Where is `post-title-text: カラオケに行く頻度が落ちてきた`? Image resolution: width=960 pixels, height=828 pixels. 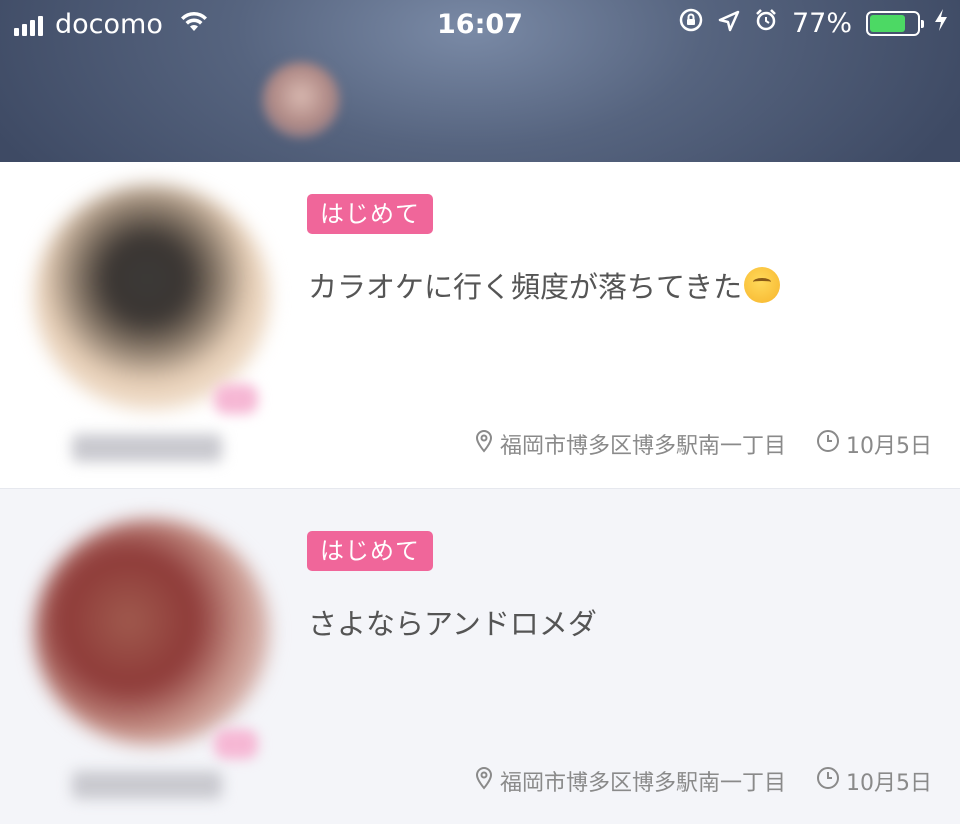 post-title-text: カラオケに行く頻度が落ちてきた is located at coordinates (525, 287).